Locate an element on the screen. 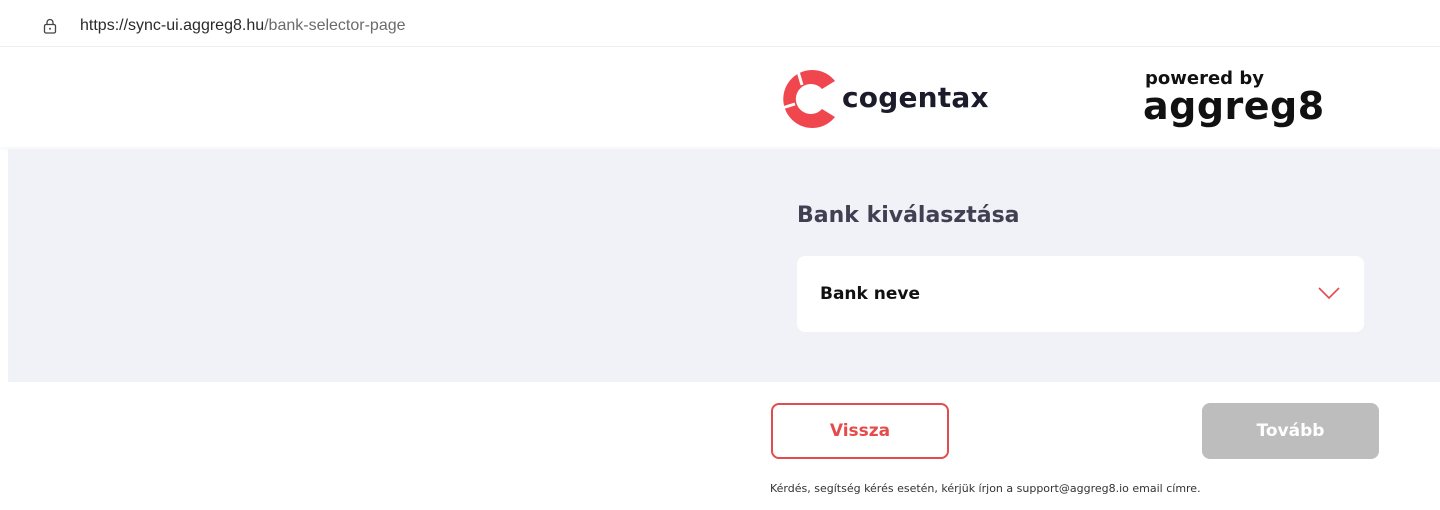 The width and height of the screenshot is (1440, 510). partner-logo-text: aggreg8 is located at coordinates (1234, 106).